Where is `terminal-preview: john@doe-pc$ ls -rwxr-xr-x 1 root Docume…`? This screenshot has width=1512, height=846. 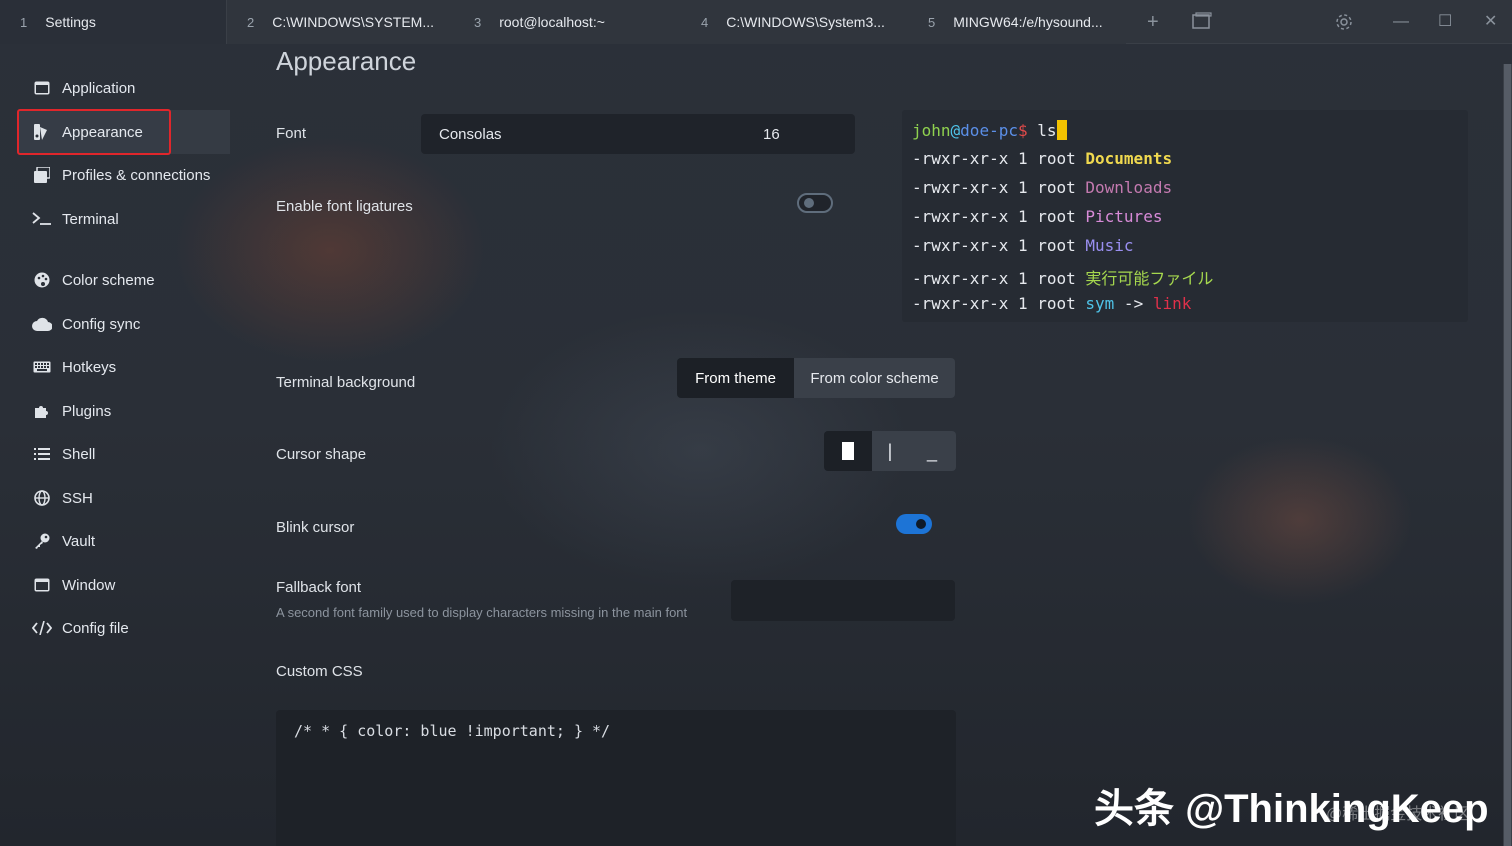 terminal-preview: john@doe-pc$ ls -rwxr-xr-x 1 root Docume… is located at coordinates (1185, 216).